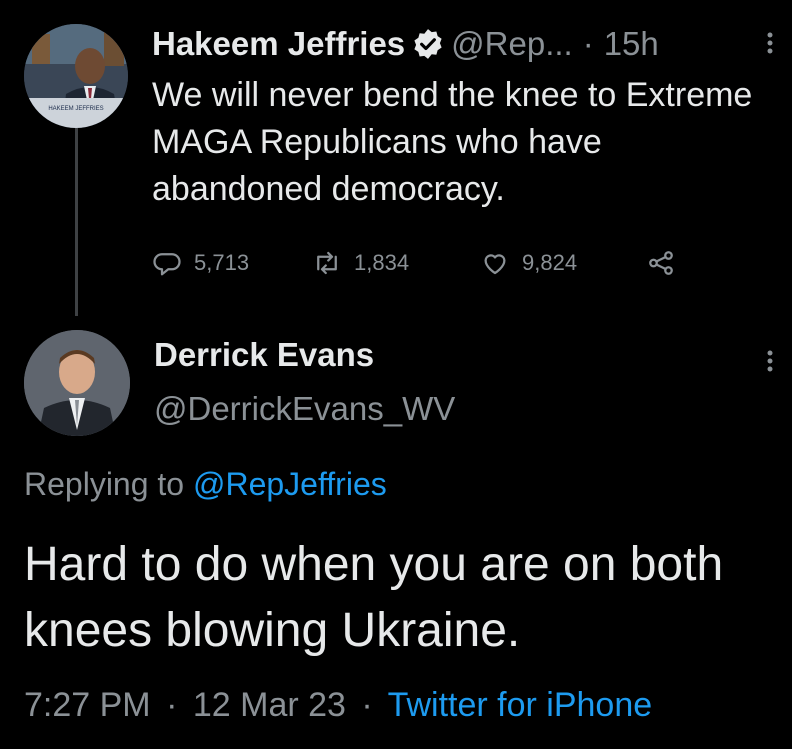 The image size is (792, 749). I want to click on replying-mention-link: @RepJeffries, so click(290, 484).